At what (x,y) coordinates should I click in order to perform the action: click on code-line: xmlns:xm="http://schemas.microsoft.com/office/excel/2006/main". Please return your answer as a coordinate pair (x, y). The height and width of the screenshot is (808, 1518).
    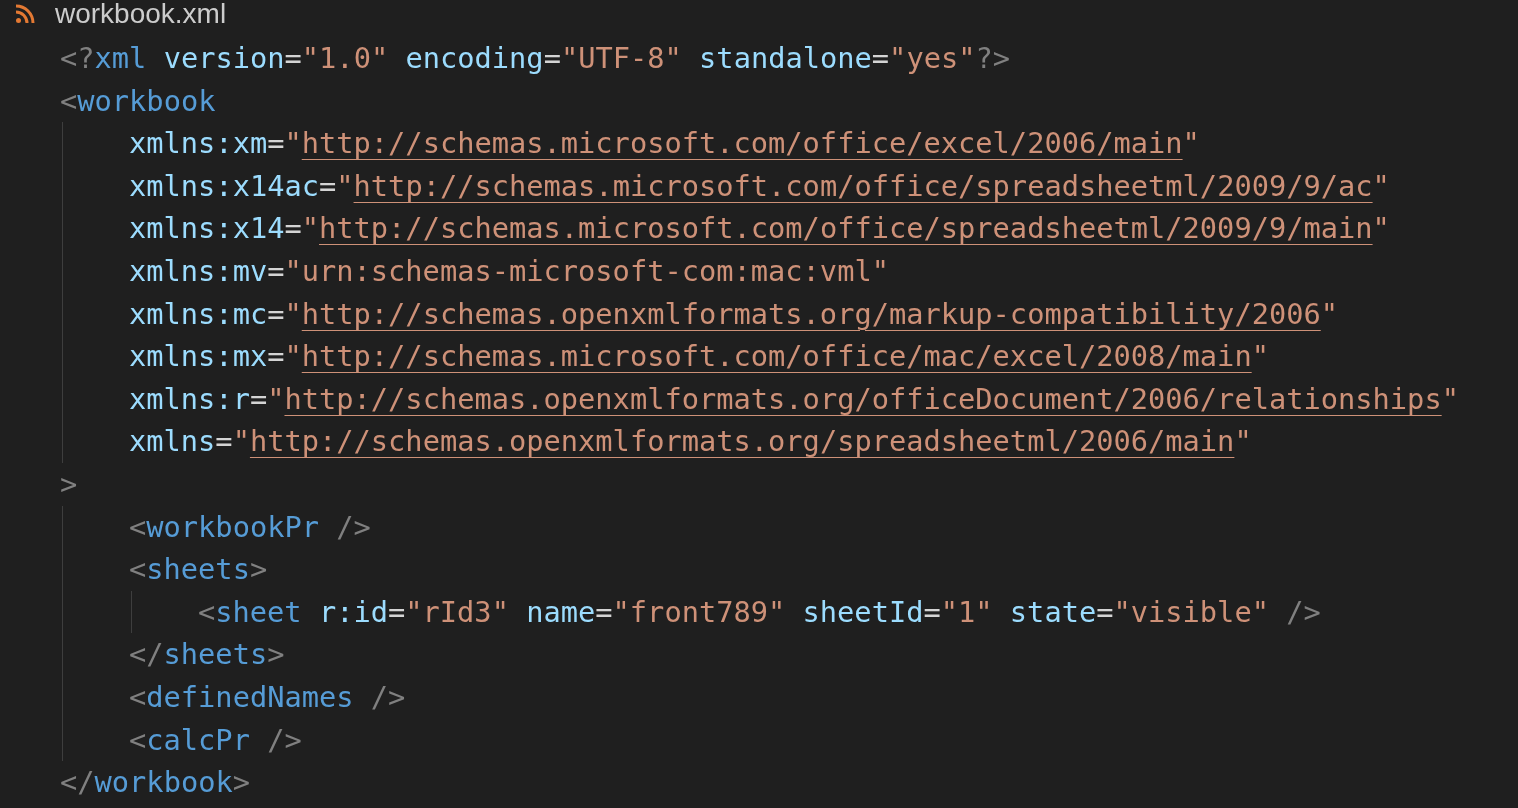
    Looking at the image, I should click on (664, 143).